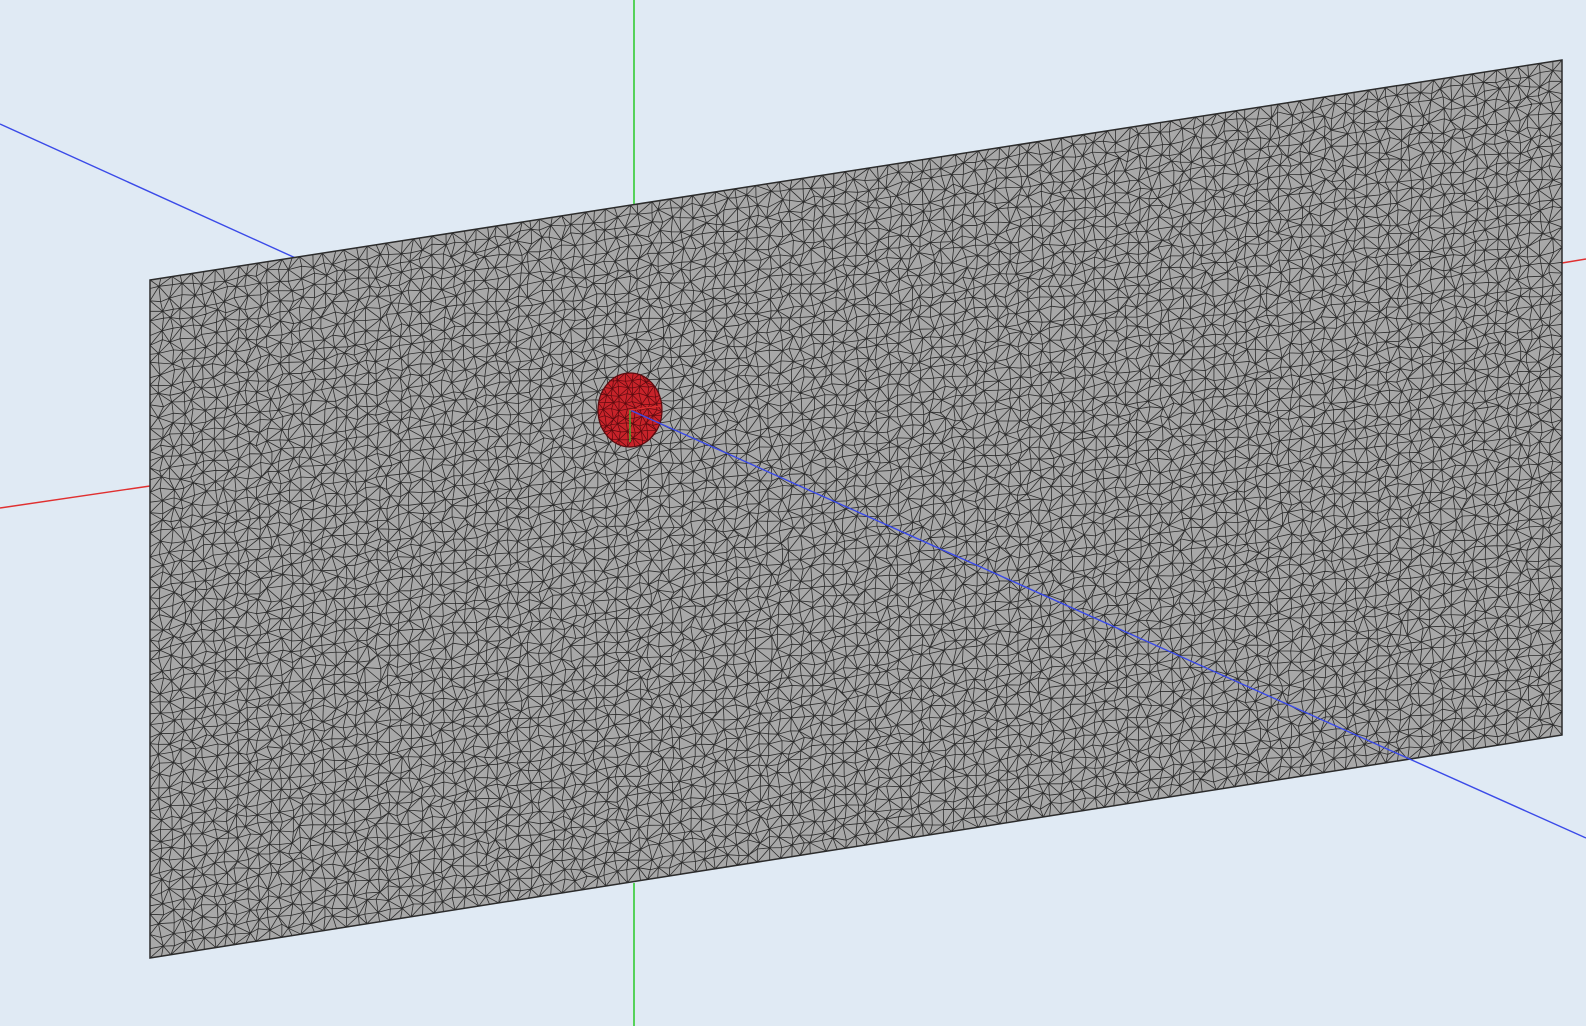 Image resolution: width=1586 pixels, height=1026 pixels. I want to click on x-axis-line-right, so click(1573, 261).